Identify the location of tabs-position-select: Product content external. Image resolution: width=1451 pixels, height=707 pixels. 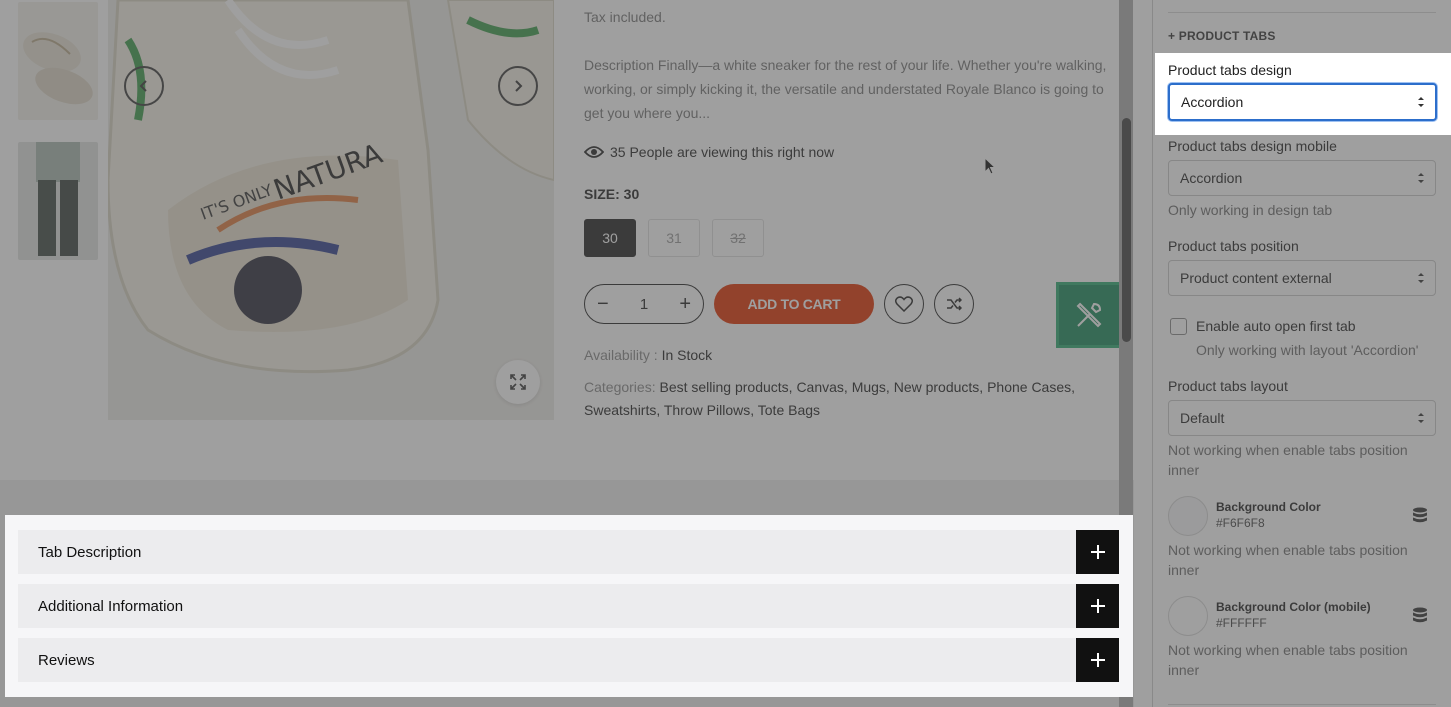
(1302, 278).